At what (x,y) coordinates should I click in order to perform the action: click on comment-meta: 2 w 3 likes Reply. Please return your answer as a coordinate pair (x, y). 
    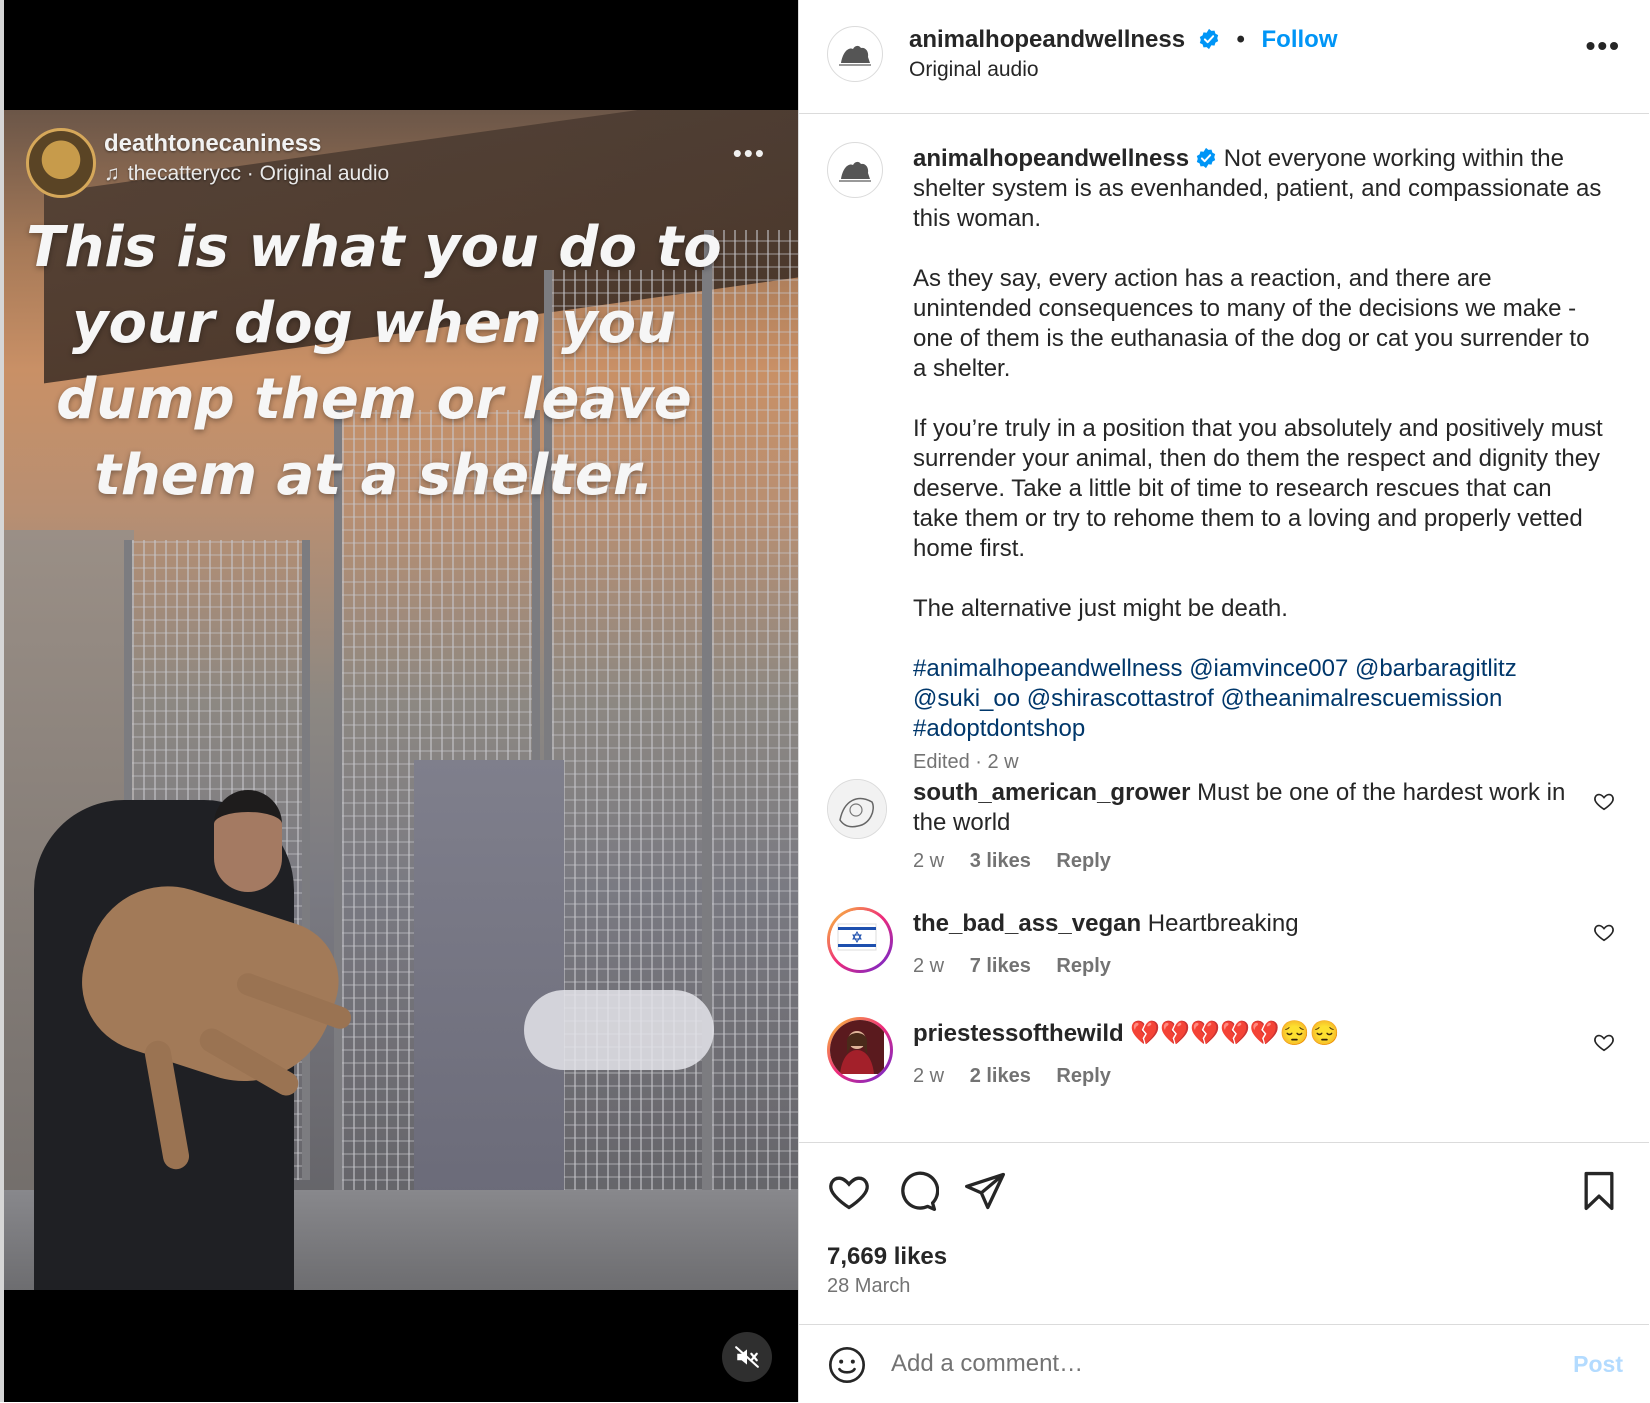
    Looking at the image, I should click on (1022, 861).